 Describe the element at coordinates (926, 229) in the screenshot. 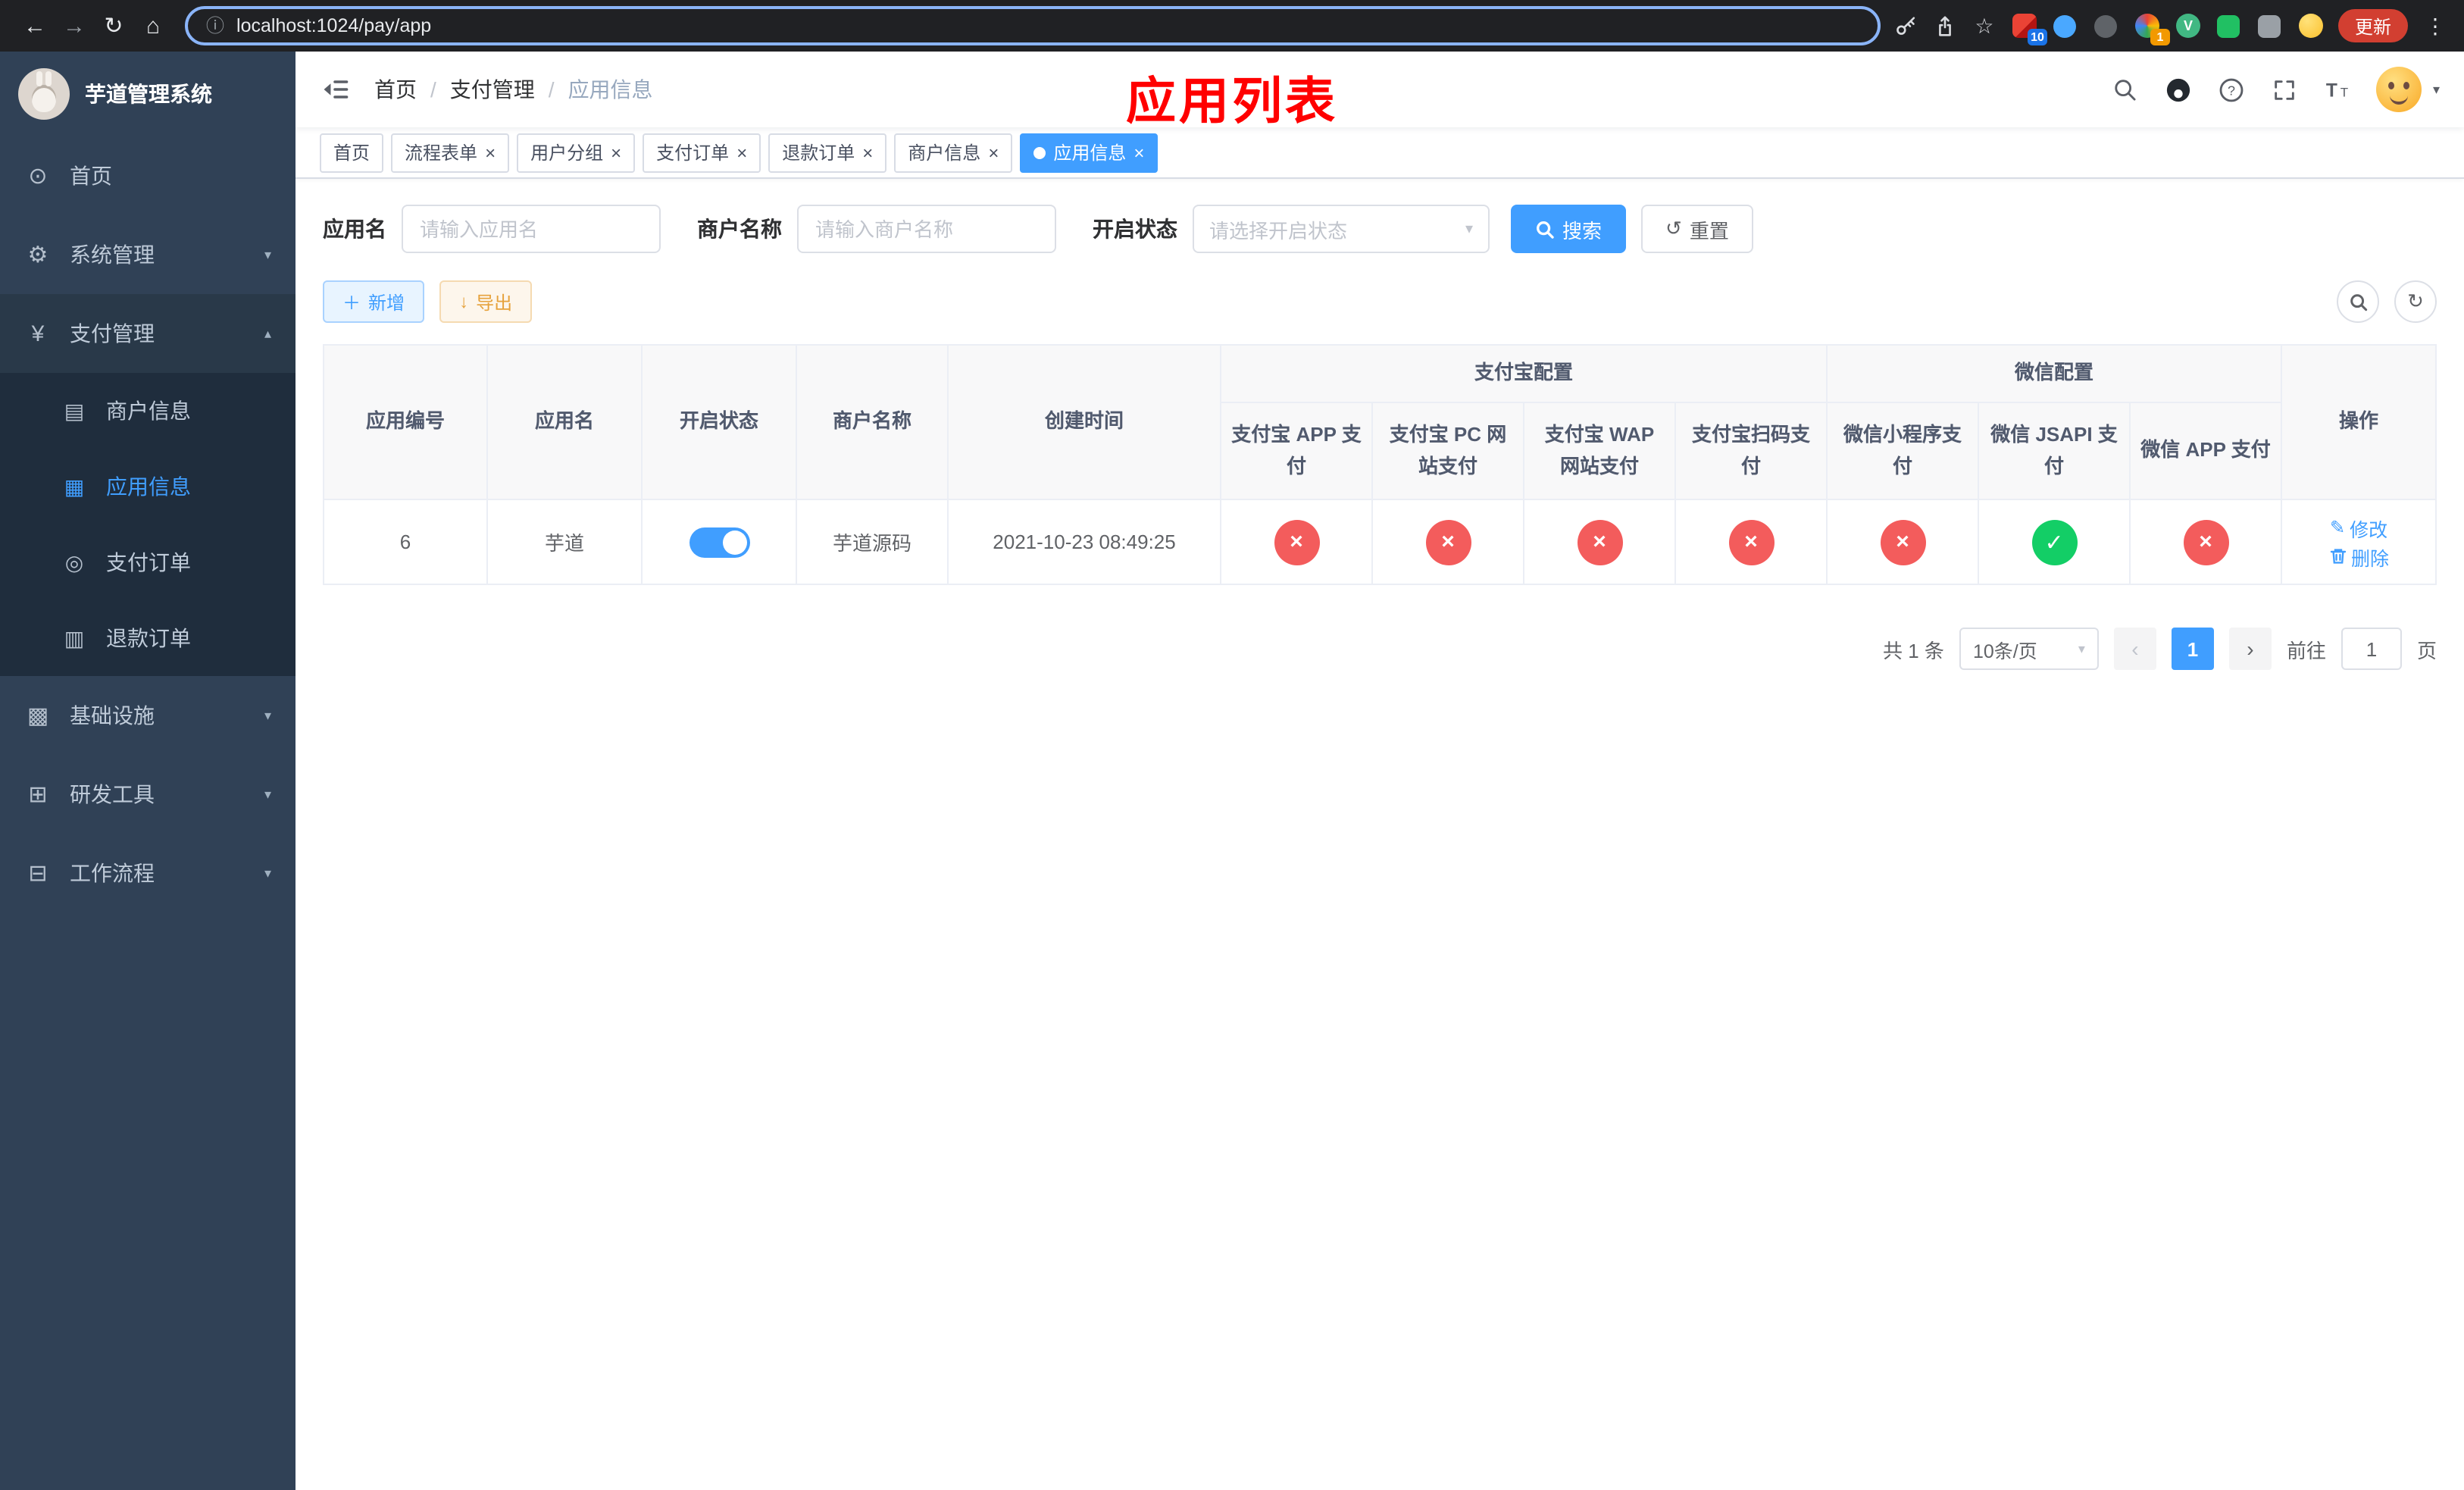

I see `merchant-name-input` at that location.